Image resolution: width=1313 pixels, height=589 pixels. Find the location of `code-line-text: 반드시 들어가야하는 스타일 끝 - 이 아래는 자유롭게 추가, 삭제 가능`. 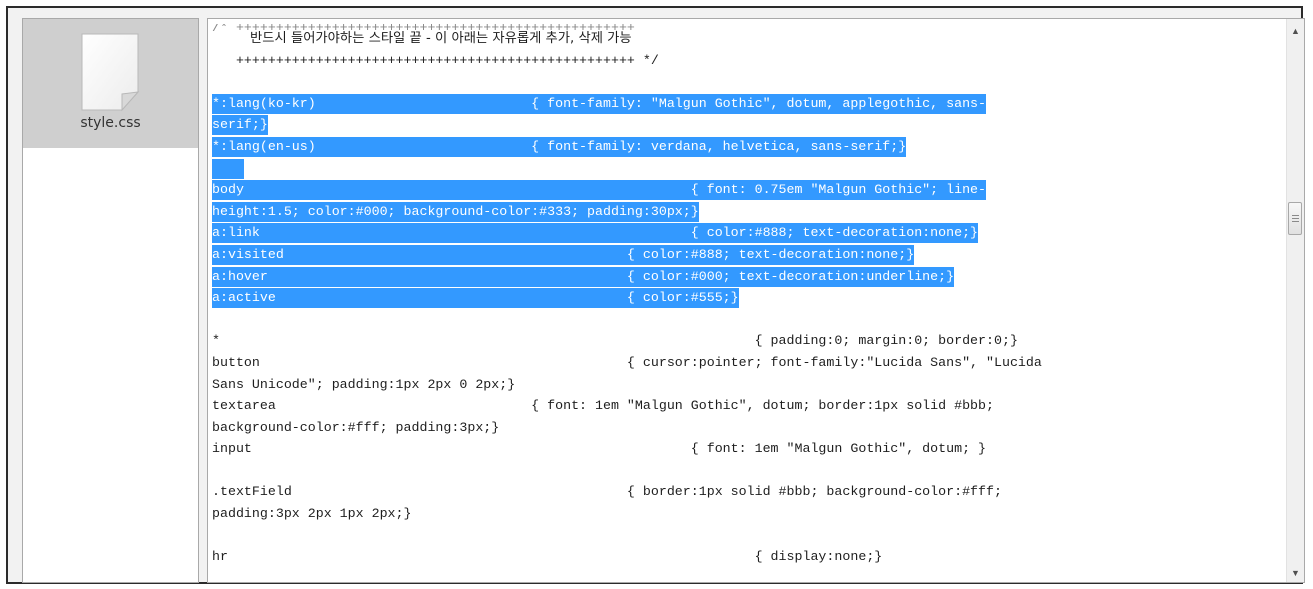

code-line-text: 반드시 들어가야하는 스타일 끝 - 이 아래는 자유롭게 추가, 삭제 가능 is located at coordinates (422, 38).